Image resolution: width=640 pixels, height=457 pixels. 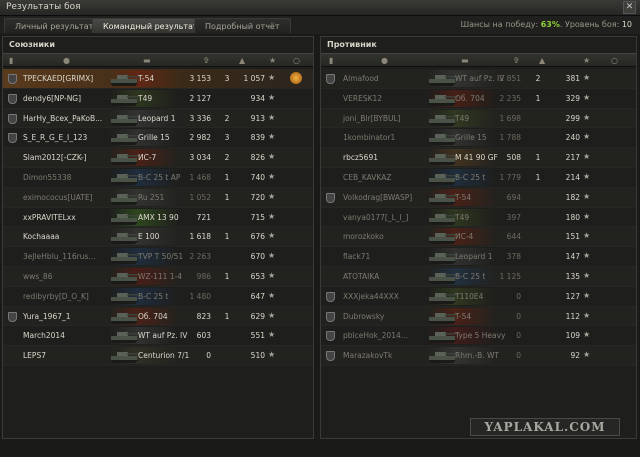 I want to click on player-name: dendy6[NP-NG], so click(x=52, y=98).